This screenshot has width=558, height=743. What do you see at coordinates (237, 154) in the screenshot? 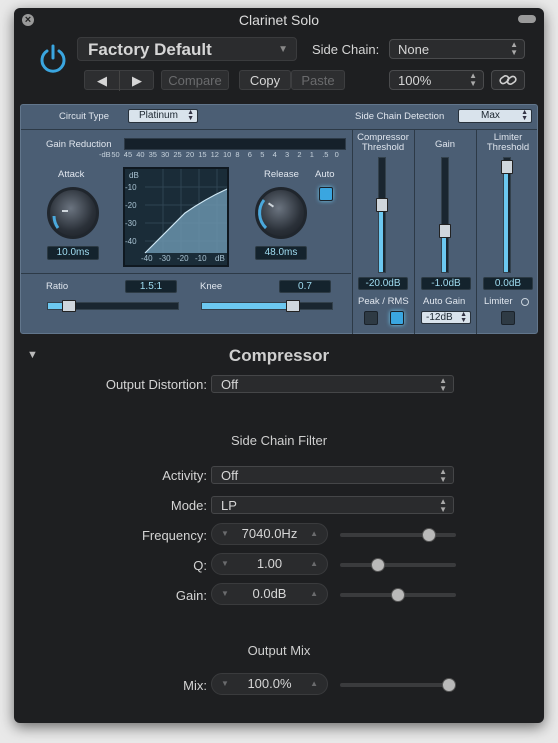
I see `gr-scale-tick: 8` at bounding box center [237, 154].